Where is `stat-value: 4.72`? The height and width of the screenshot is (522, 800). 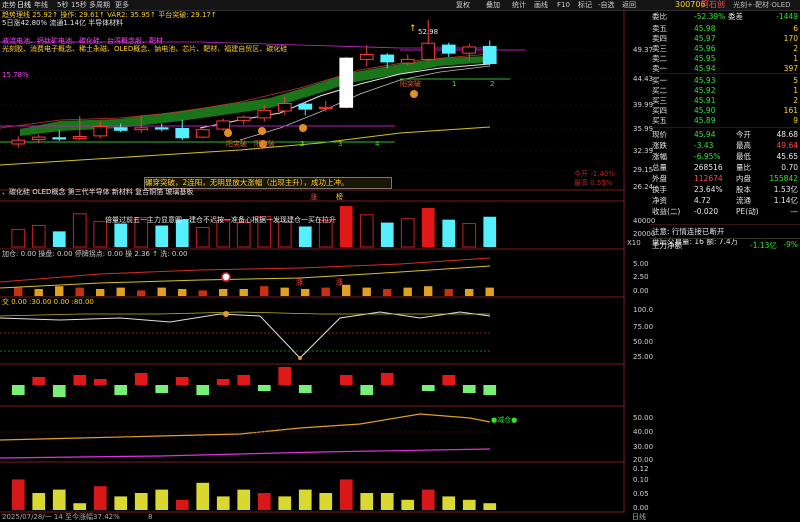 stat-value: 4.72 is located at coordinates (702, 200).